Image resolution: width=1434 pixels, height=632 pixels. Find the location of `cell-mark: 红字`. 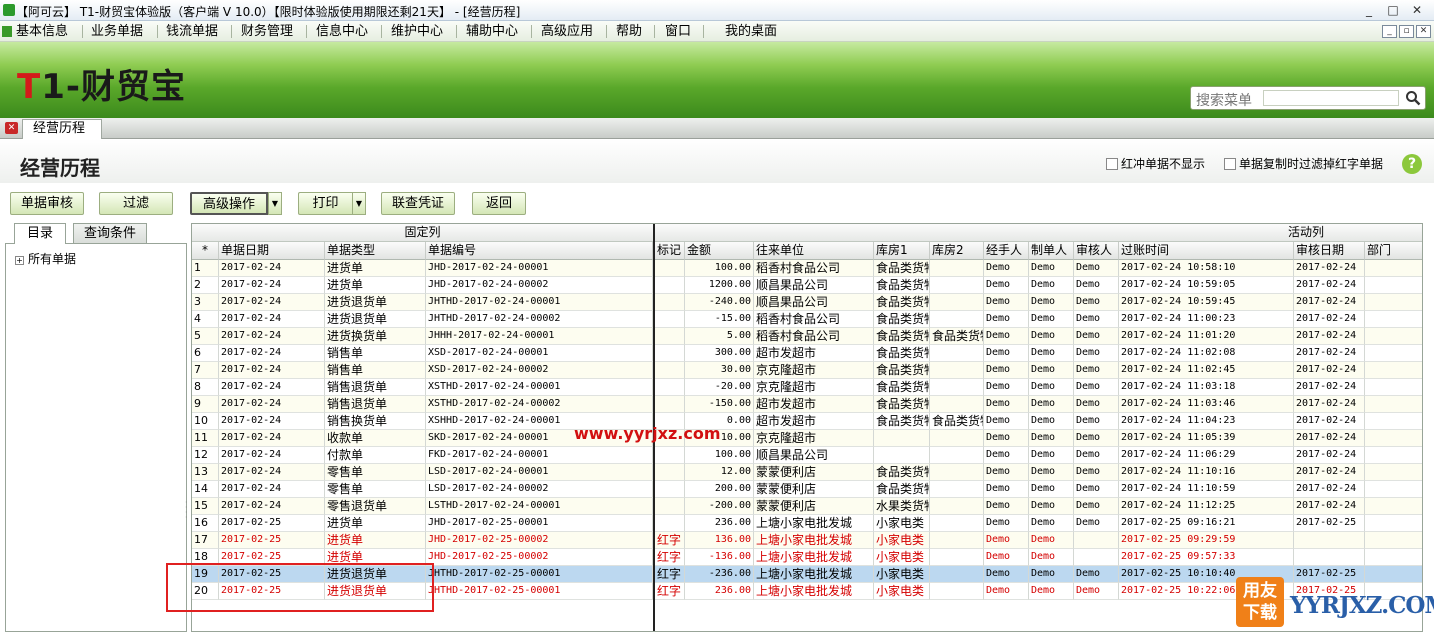

cell-mark: 红字 is located at coordinates (670, 557).